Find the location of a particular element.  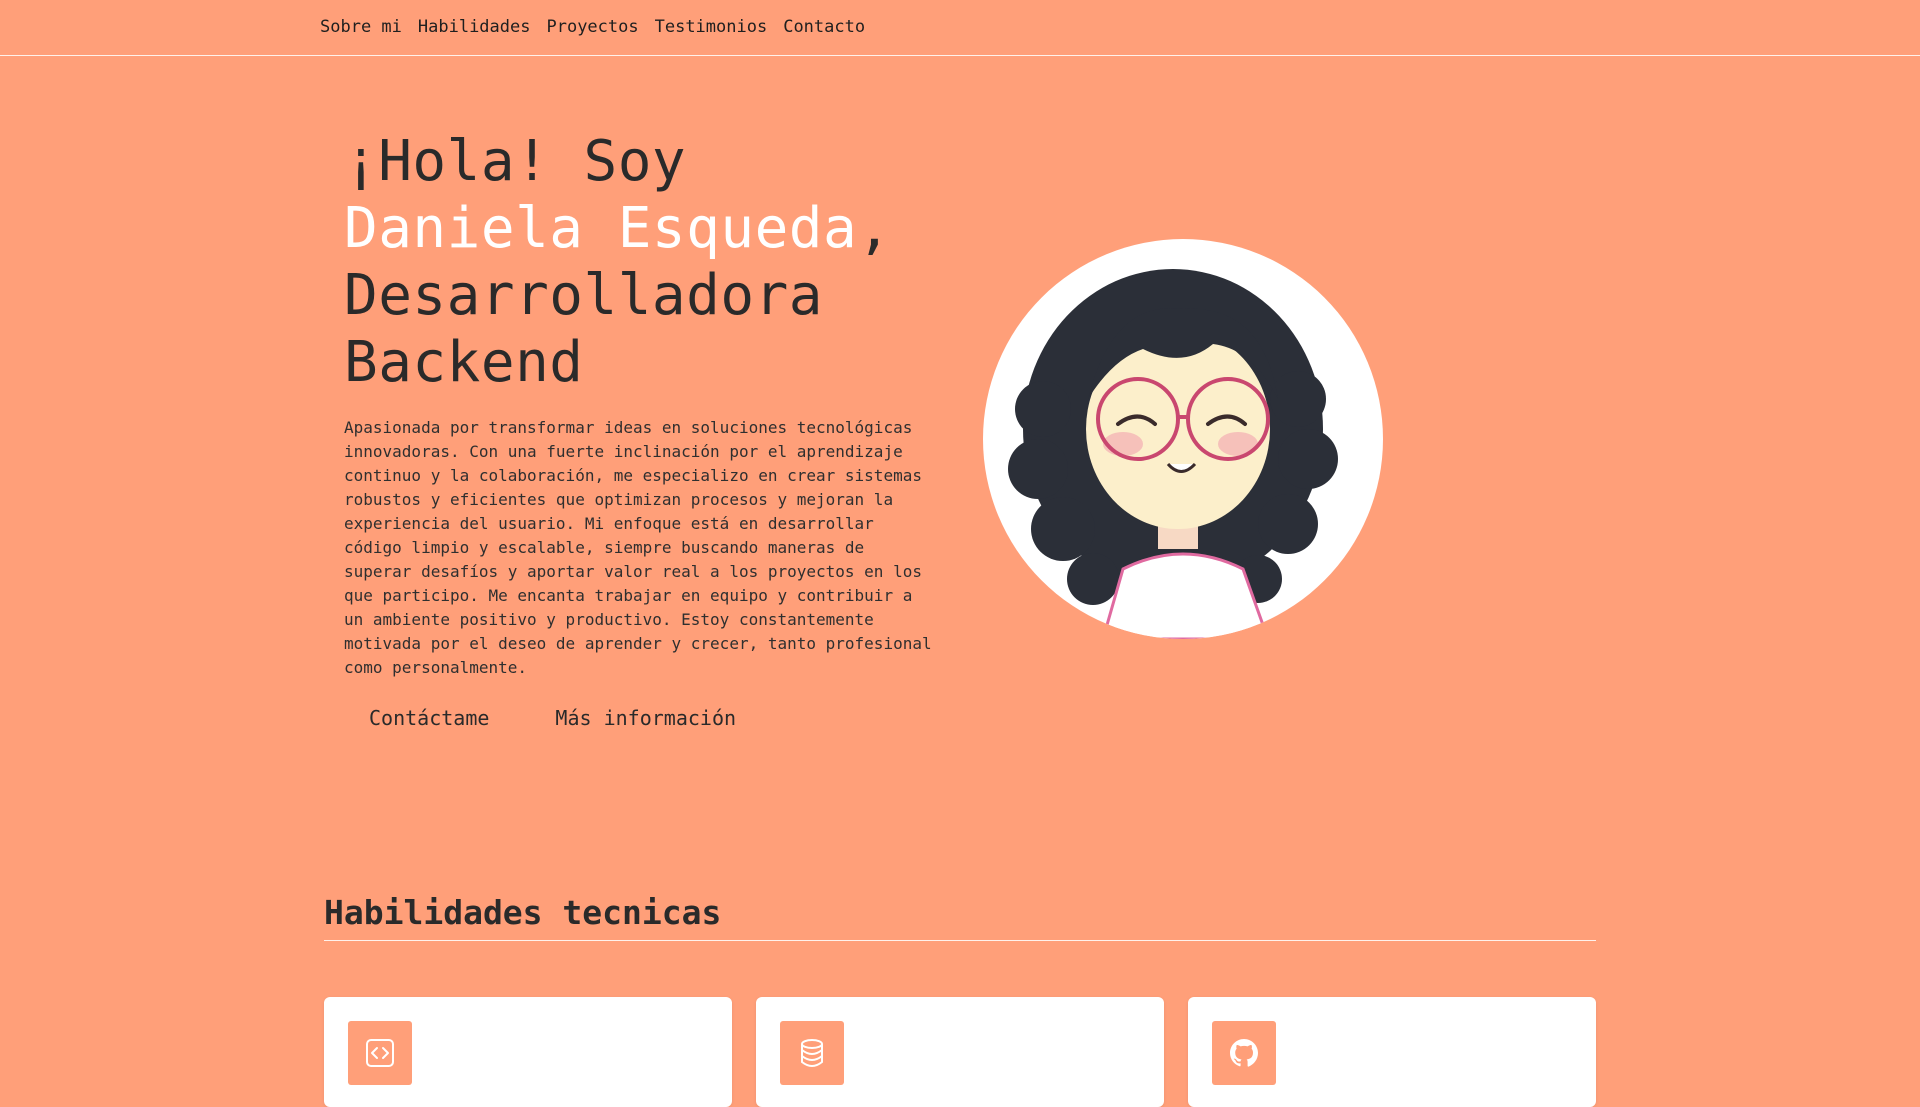

nav-link-proyectos: Proyectos is located at coordinates (592, 27).